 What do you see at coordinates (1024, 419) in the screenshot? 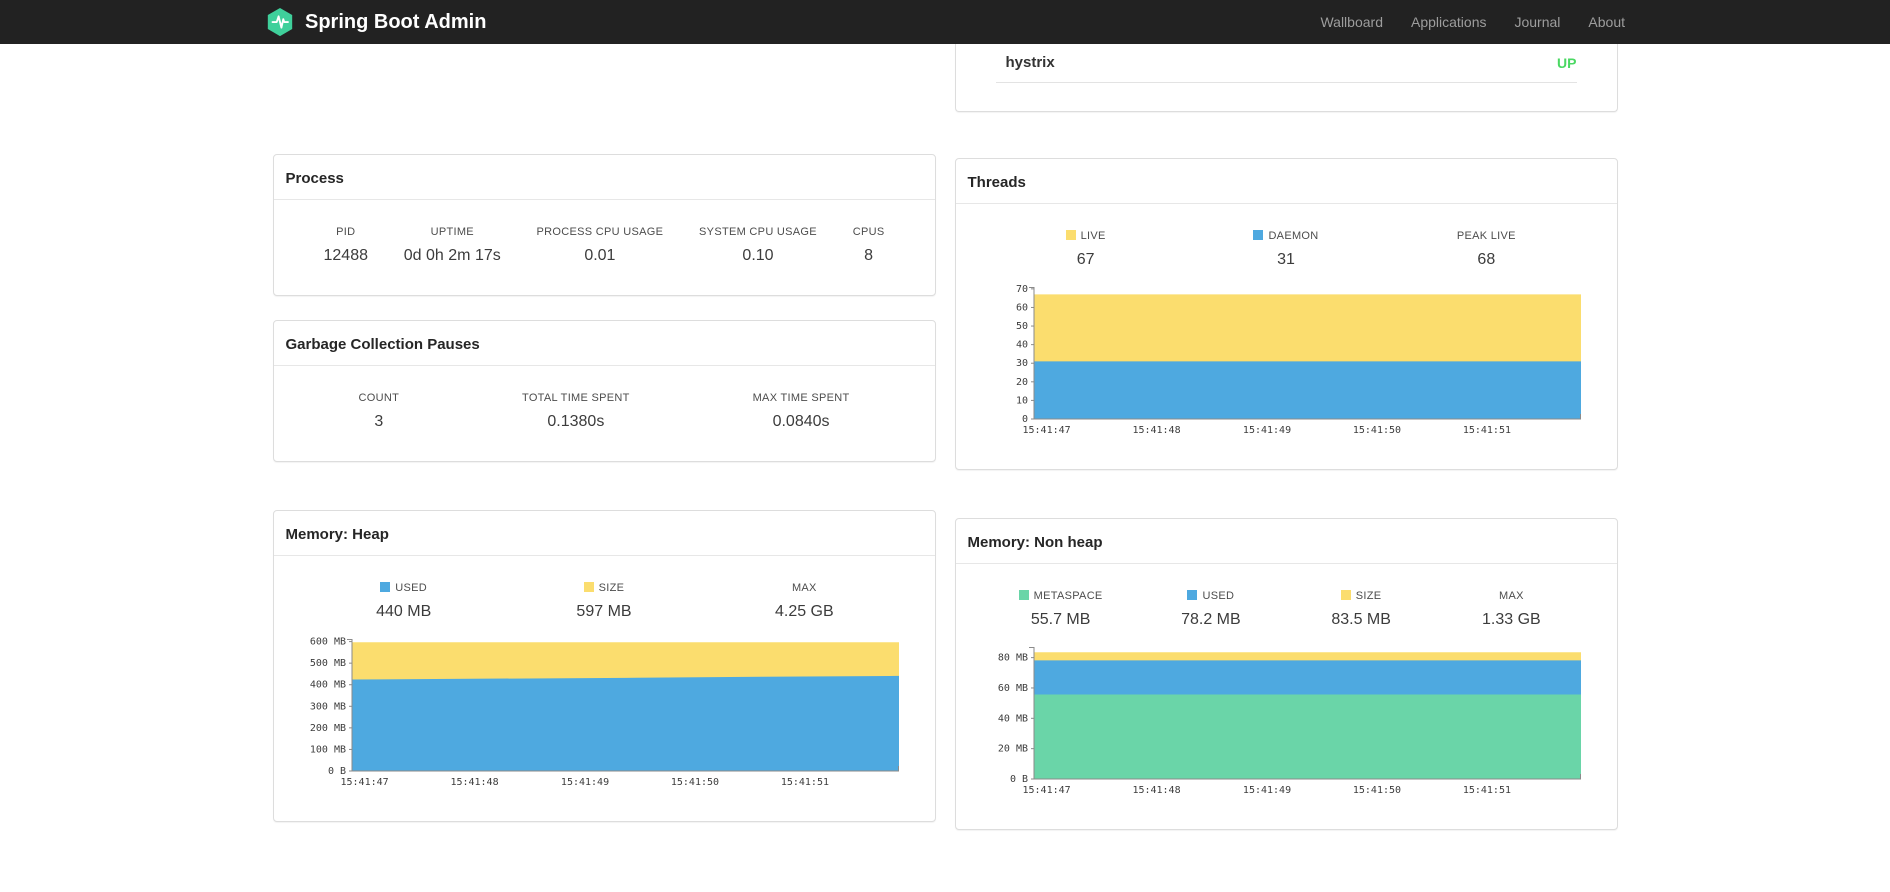
I see `svg-text: 0` at bounding box center [1024, 419].